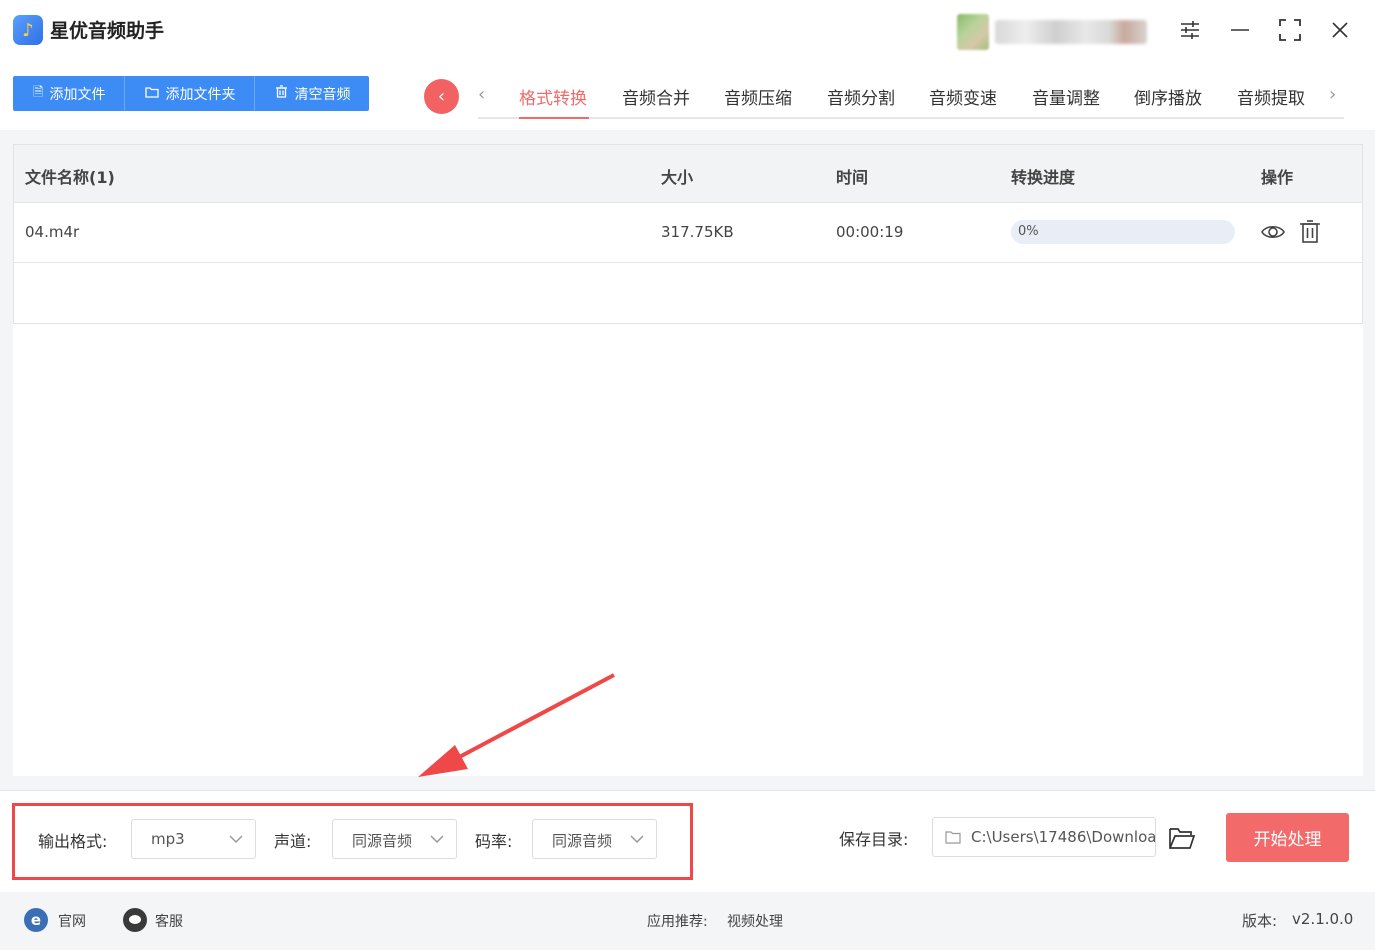  Describe the element at coordinates (697, 232) in the screenshot. I see `file-size-cell: 317.75KB` at that location.